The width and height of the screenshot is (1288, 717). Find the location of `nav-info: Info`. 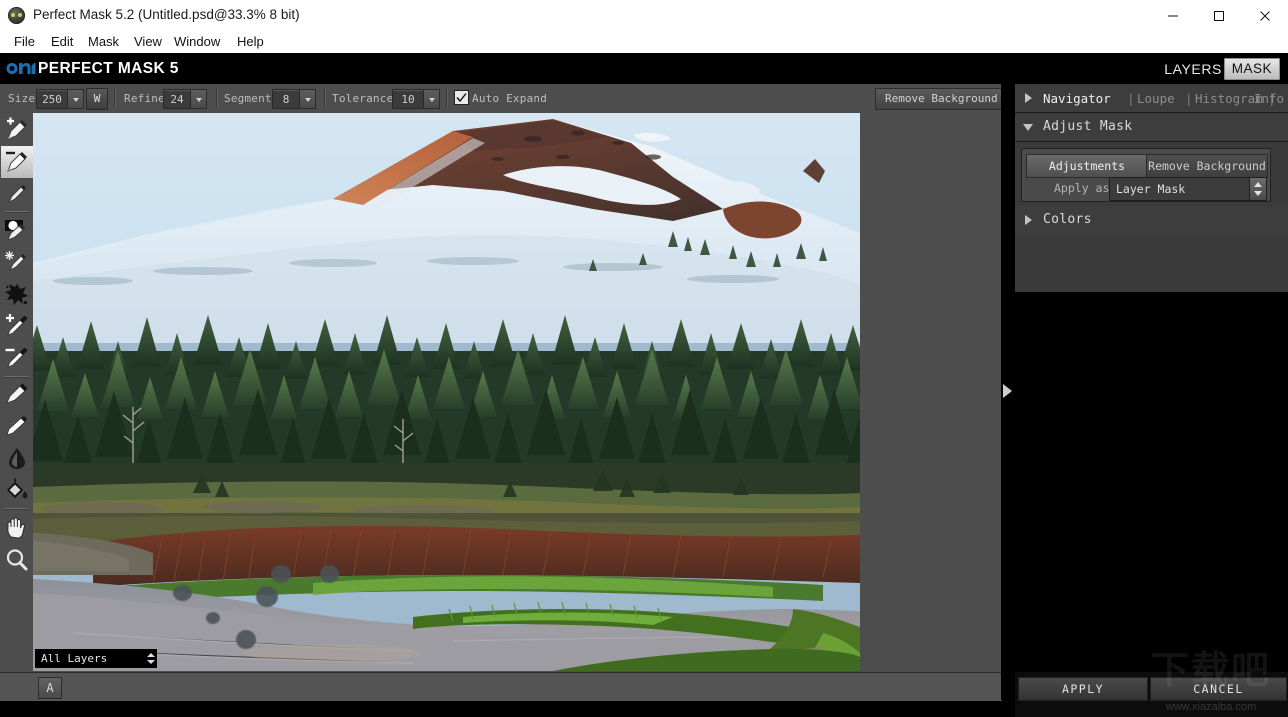

nav-info: Info is located at coordinates (1269, 98).